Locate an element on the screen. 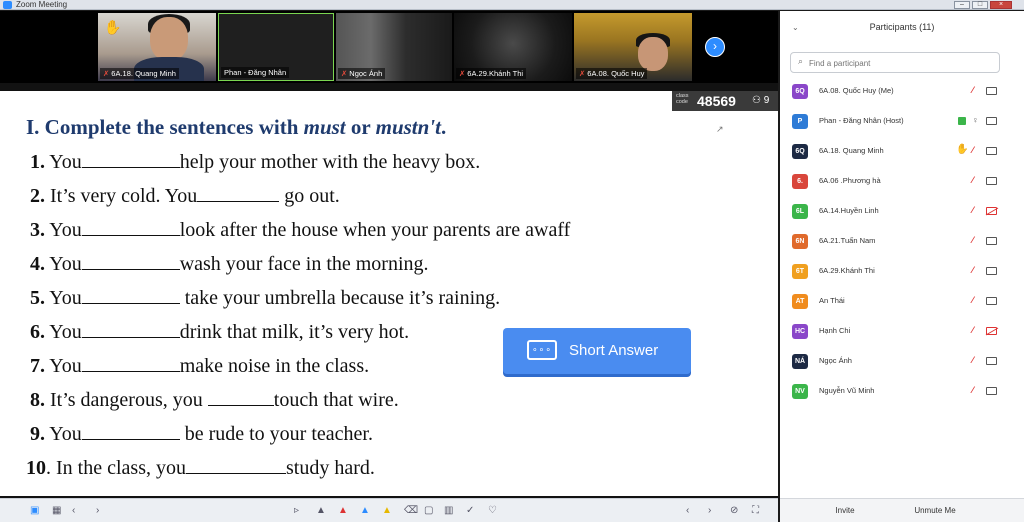 The height and width of the screenshot is (522, 1024). video-tile: ✗ Ngọc Ánh is located at coordinates (394, 47).